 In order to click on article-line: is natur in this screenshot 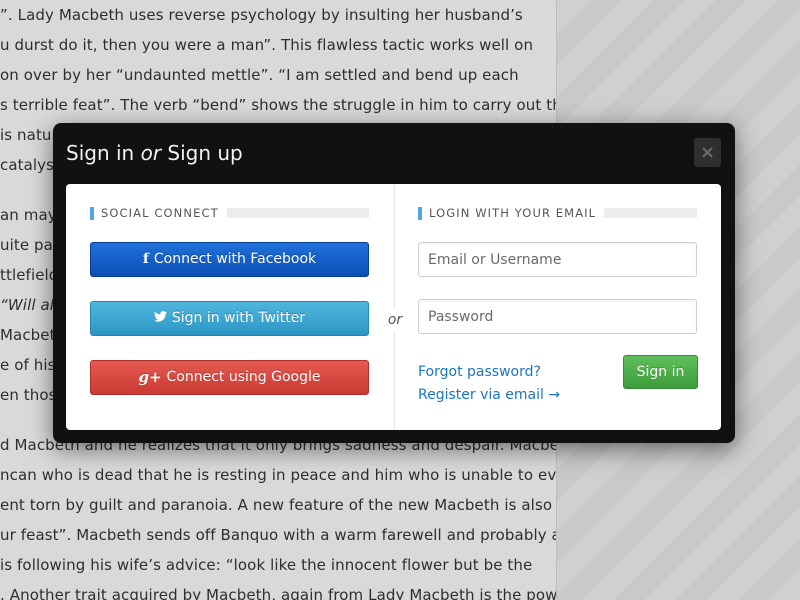, I will do `click(29, 135)`.